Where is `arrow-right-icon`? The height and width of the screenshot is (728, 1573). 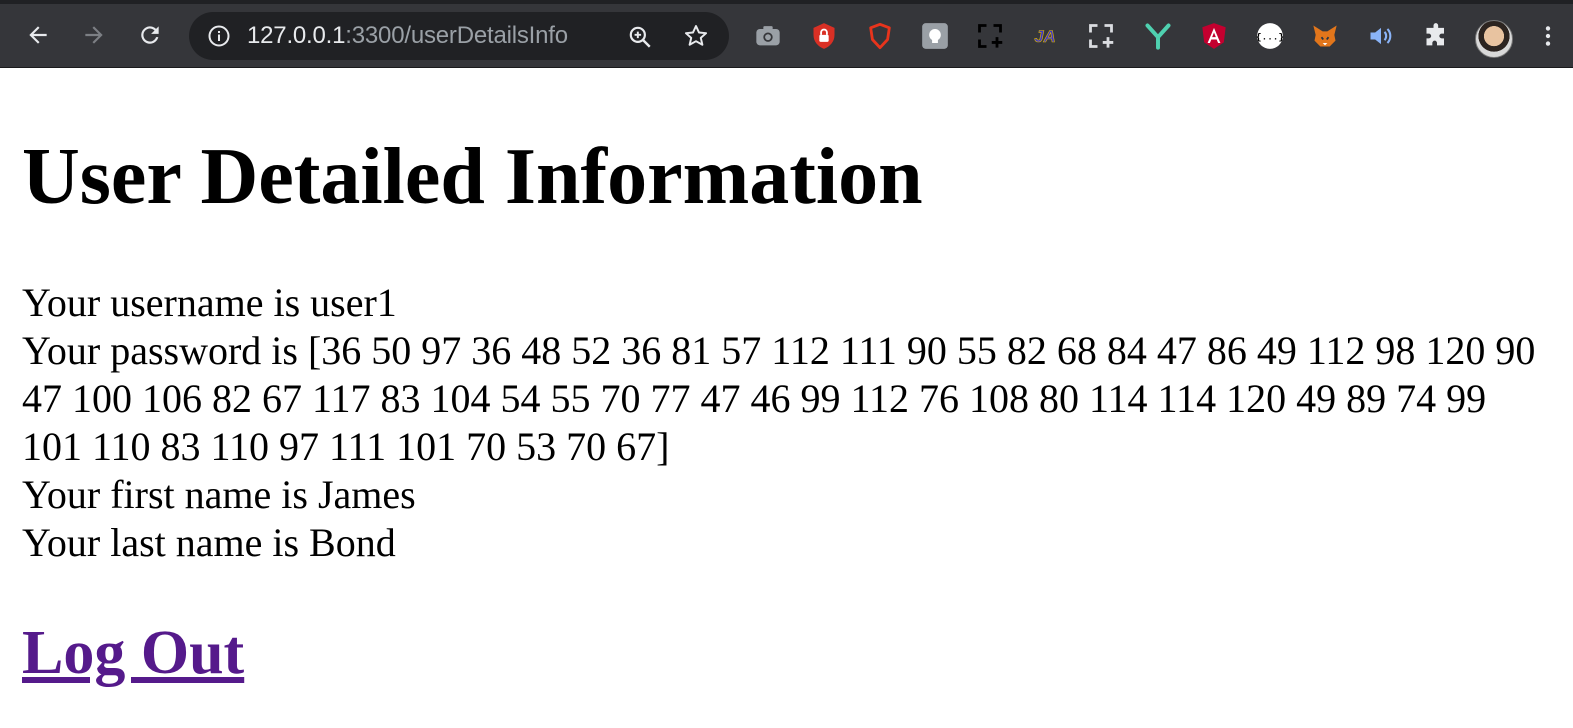 arrow-right-icon is located at coordinates (94, 35).